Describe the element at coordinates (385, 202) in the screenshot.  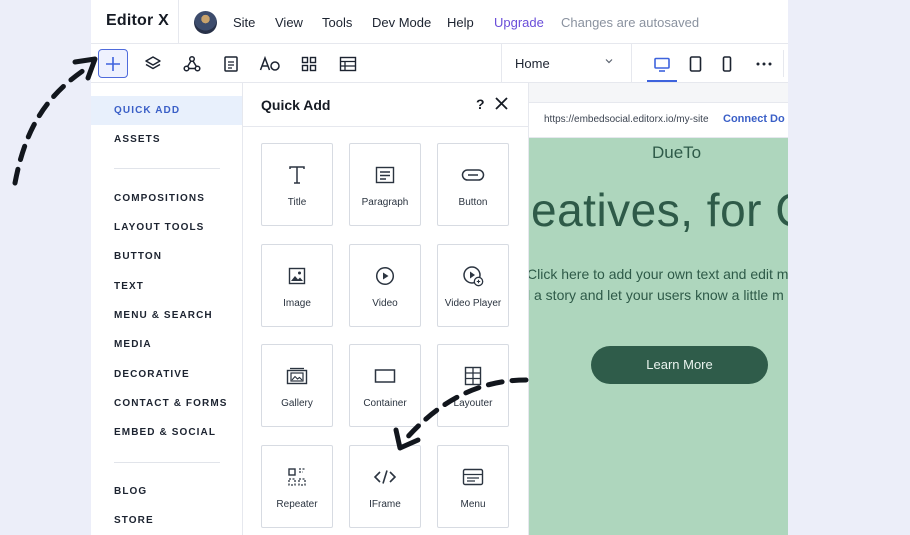
I see `tile-label: Paragraph` at that location.